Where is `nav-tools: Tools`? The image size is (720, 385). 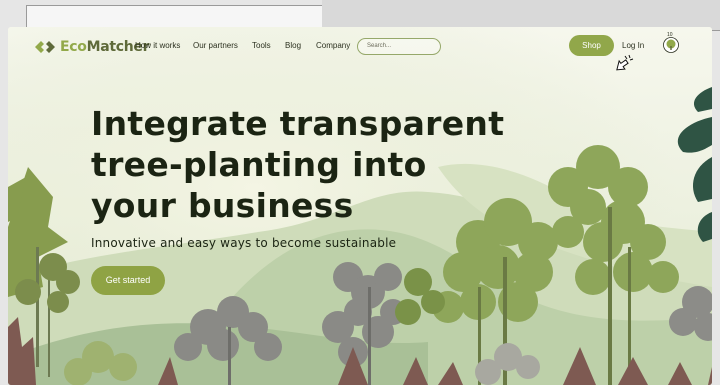
nav-tools: Tools is located at coordinates (261, 45).